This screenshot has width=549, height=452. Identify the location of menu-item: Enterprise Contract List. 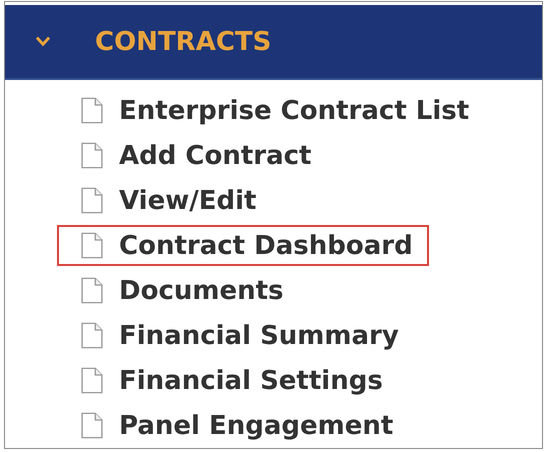
(264, 110).